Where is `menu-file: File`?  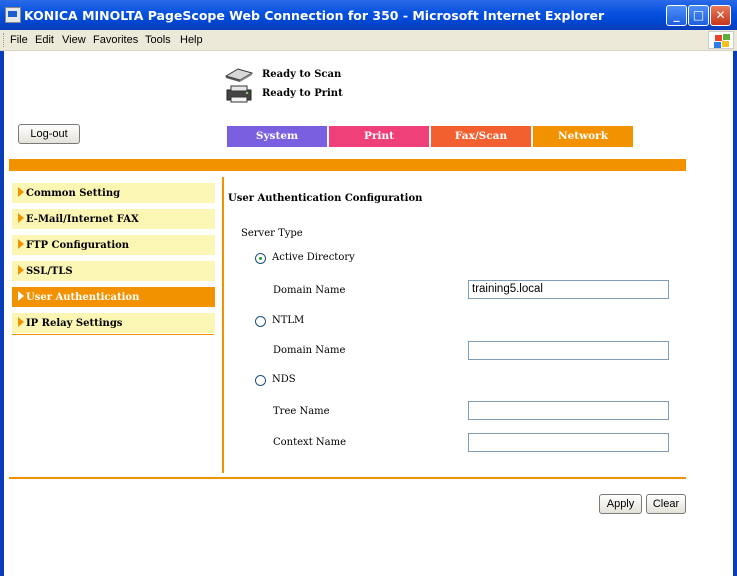
menu-file: File is located at coordinates (19, 40).